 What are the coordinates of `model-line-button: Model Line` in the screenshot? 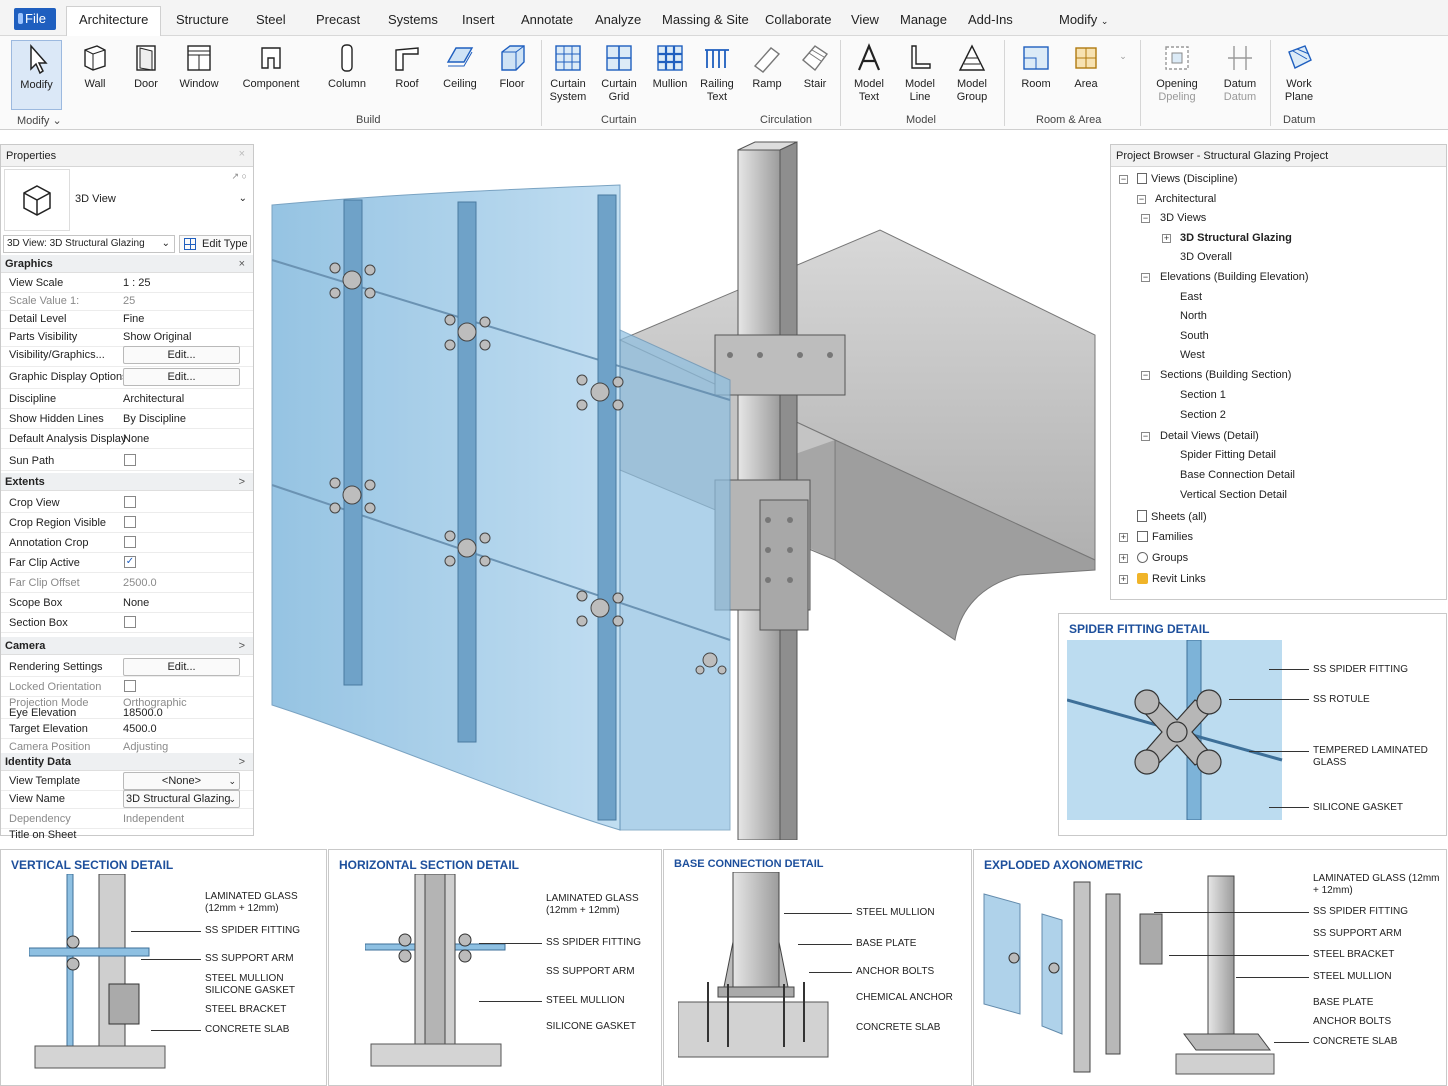 It's located at (920, 72).